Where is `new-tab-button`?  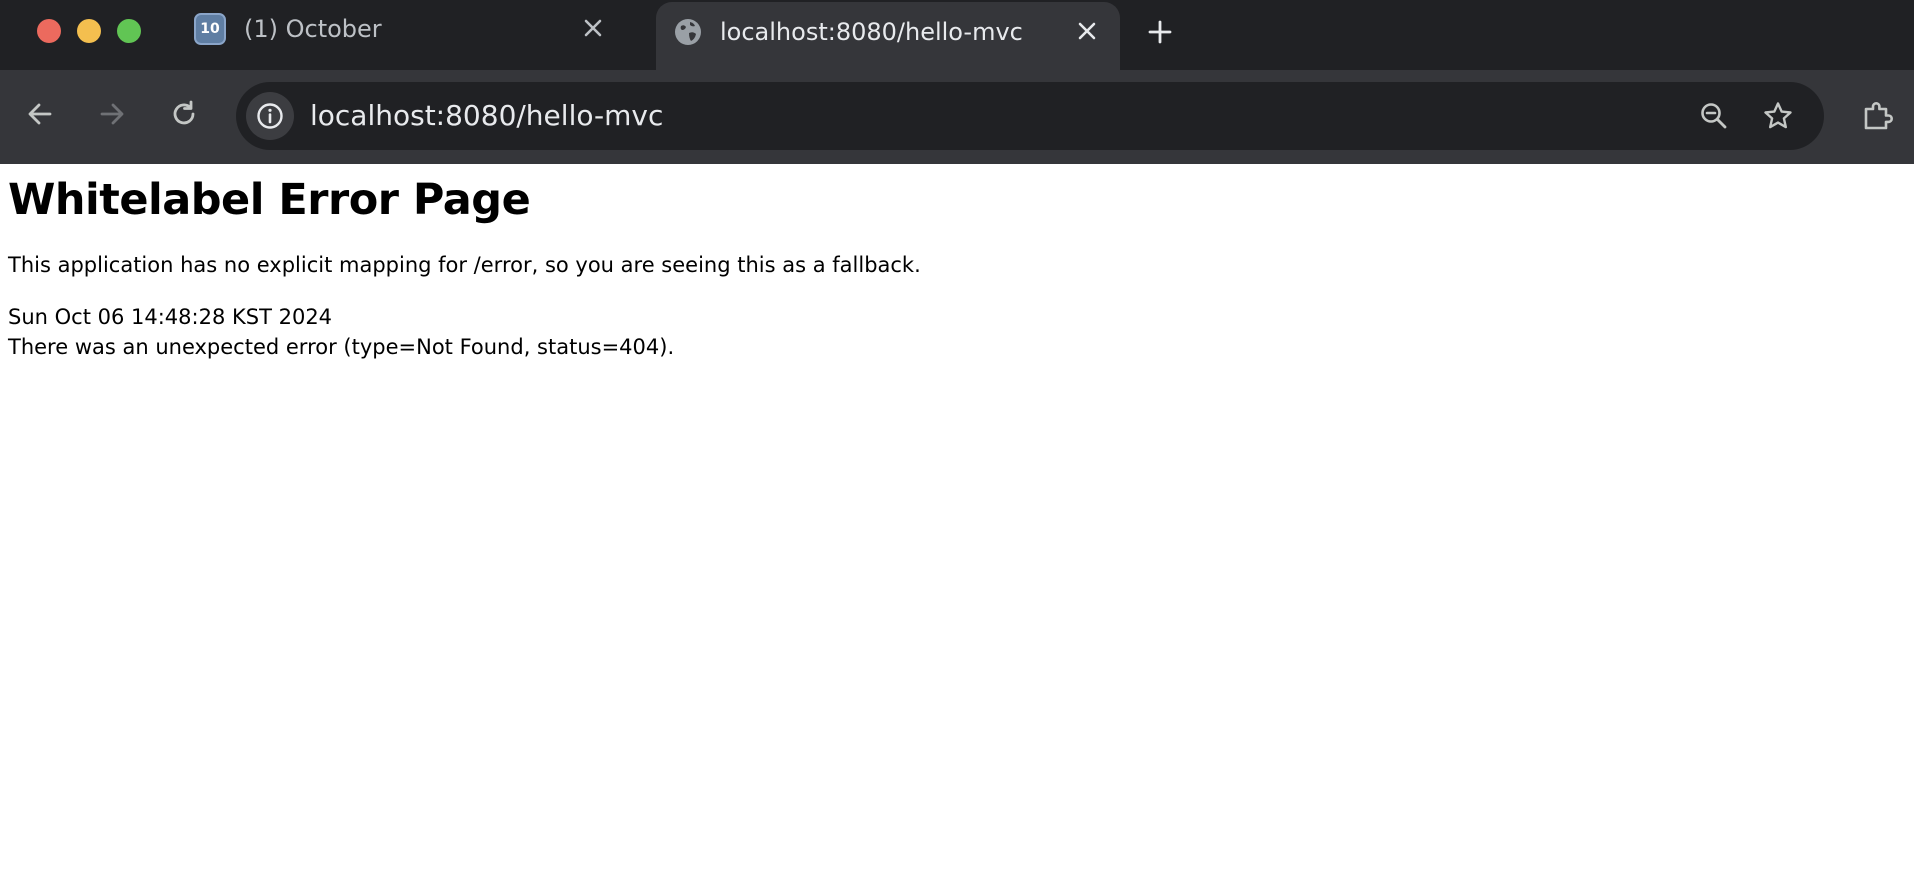 new-tab-button is located at coordinates (1160, 32).